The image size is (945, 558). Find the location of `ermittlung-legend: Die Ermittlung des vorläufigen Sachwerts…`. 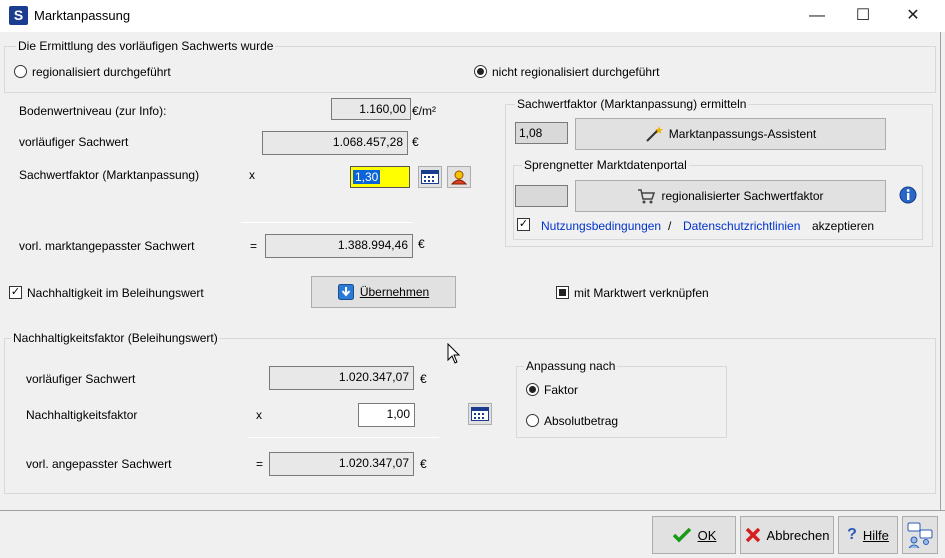

ermittlung-legend: Die Ermittlung des vorläufigen Sachwerts… is located at coordinates (146, 46).